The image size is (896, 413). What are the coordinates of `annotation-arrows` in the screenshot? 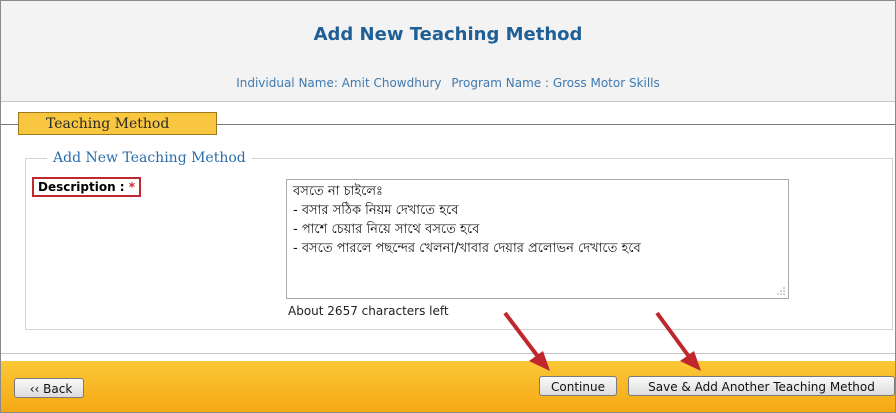 It's located at (602, 341).